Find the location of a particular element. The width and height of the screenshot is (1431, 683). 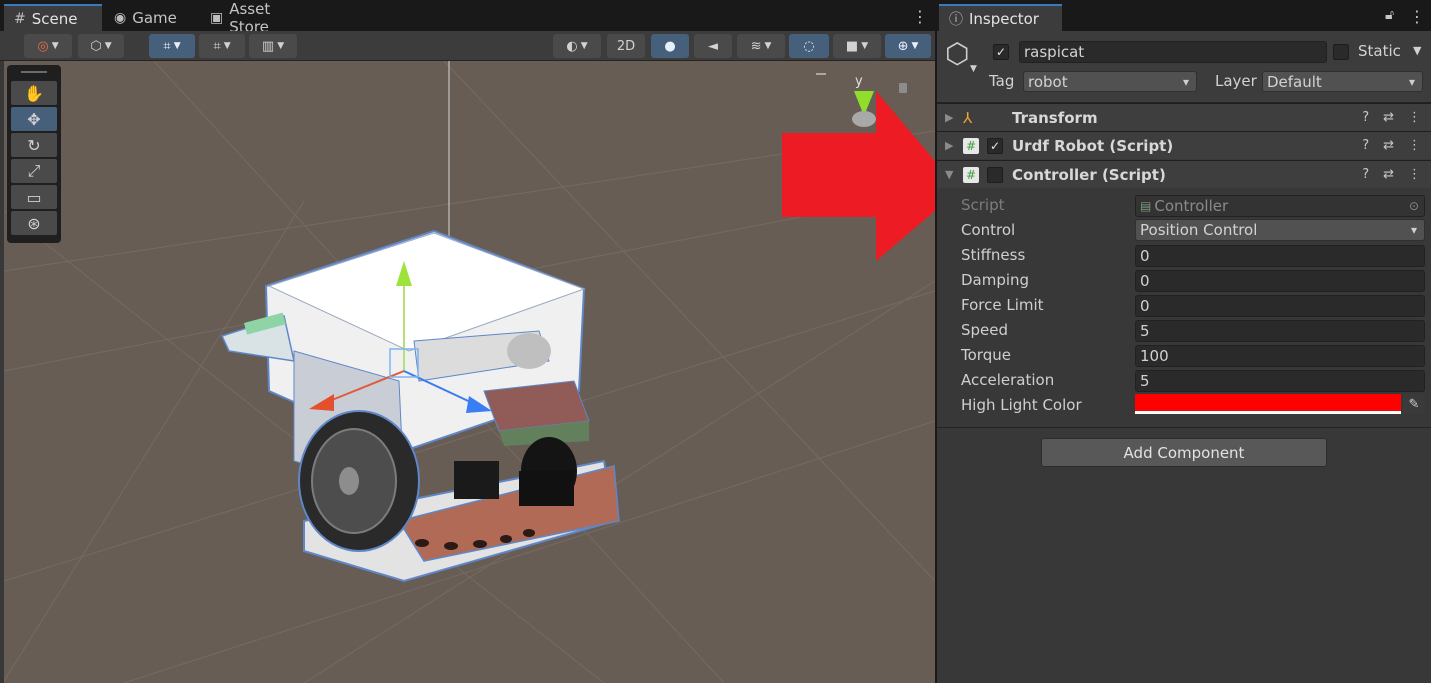

highlight-color-label: High Light Color is located at coordinates (1021, 405).